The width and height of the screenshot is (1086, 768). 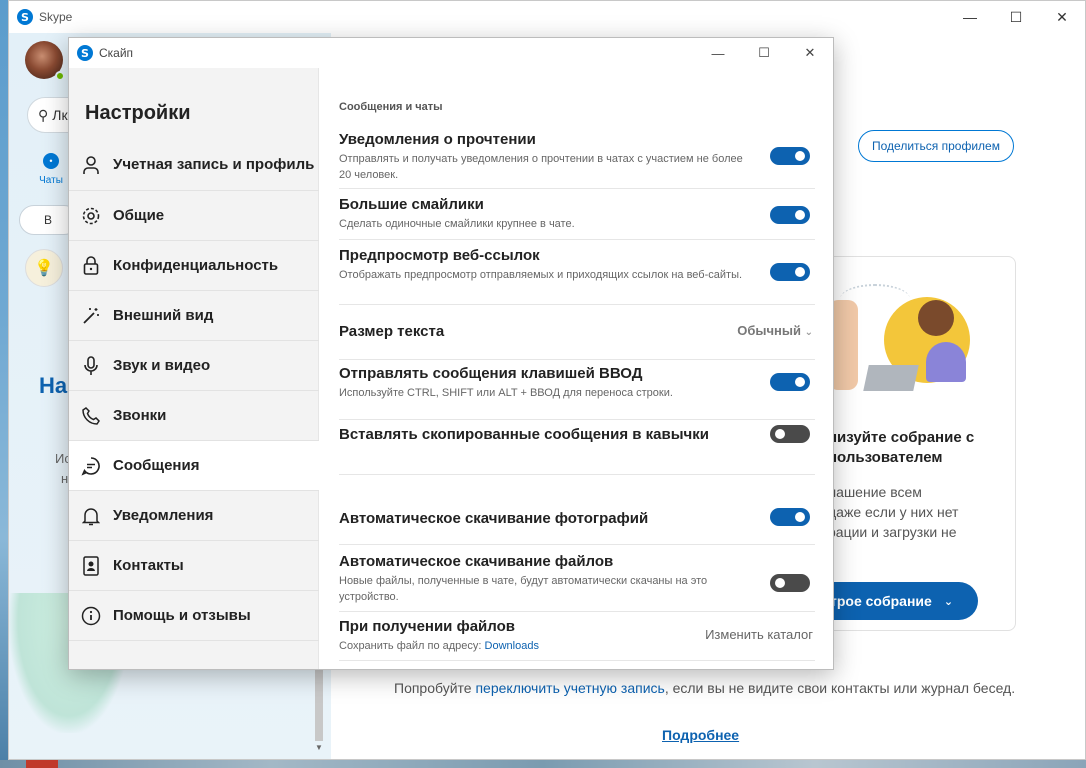 I want to click on nav-item-label: Общие, so click(x=139, y=215).